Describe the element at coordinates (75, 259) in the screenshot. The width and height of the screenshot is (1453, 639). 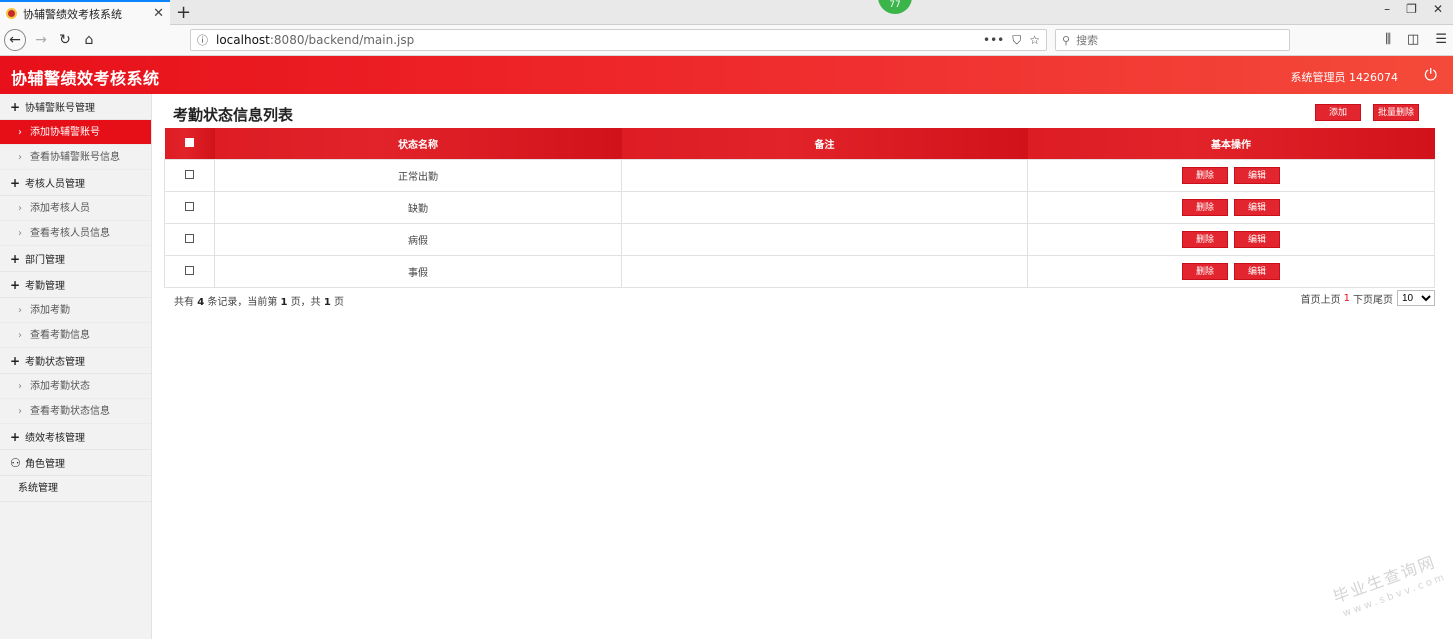
I see `sidebar-item: + 部门管理` at that location.